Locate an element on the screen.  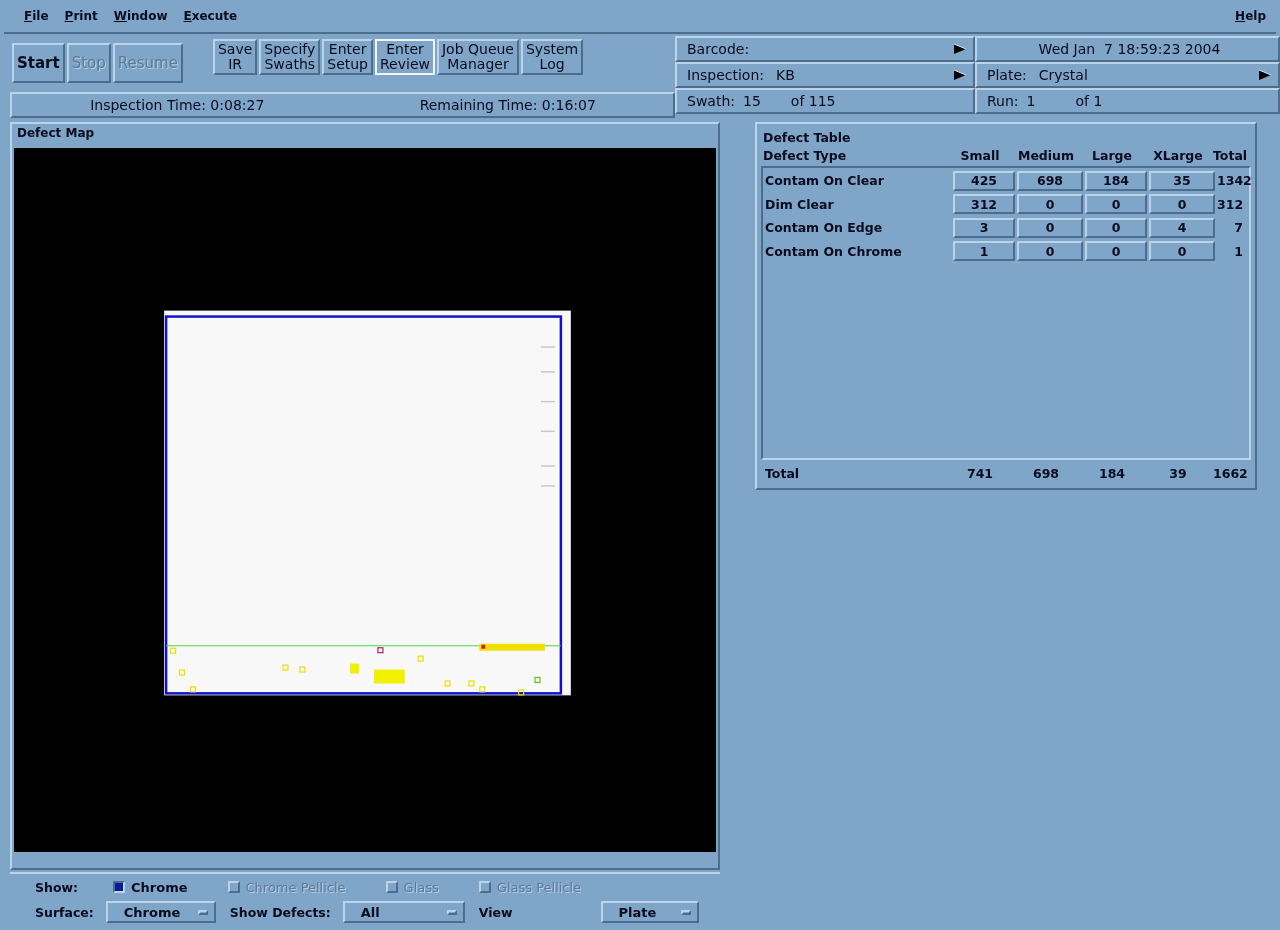
defect-type: Contam On Edge is located at coordinates (824, 228).